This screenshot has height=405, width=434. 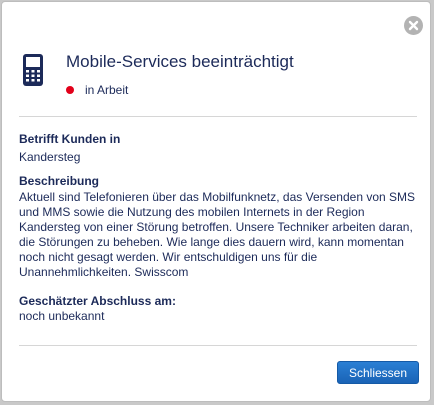 What do you see at coordinates (413, 25) in the screenshot?
I see `close-icon` at bounding box center [413, 25].